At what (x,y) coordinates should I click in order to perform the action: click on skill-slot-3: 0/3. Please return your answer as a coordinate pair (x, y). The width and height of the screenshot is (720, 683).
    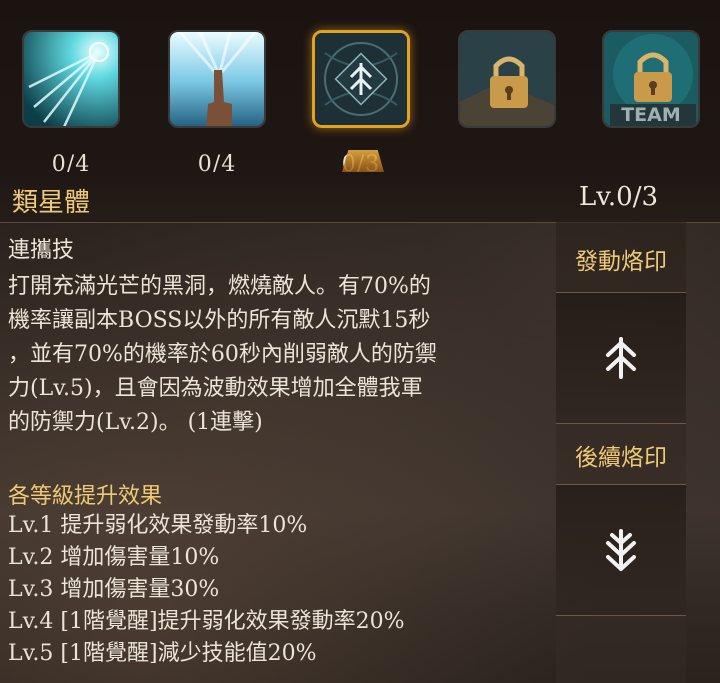
    Looking at the image, I should click on (361, 103).